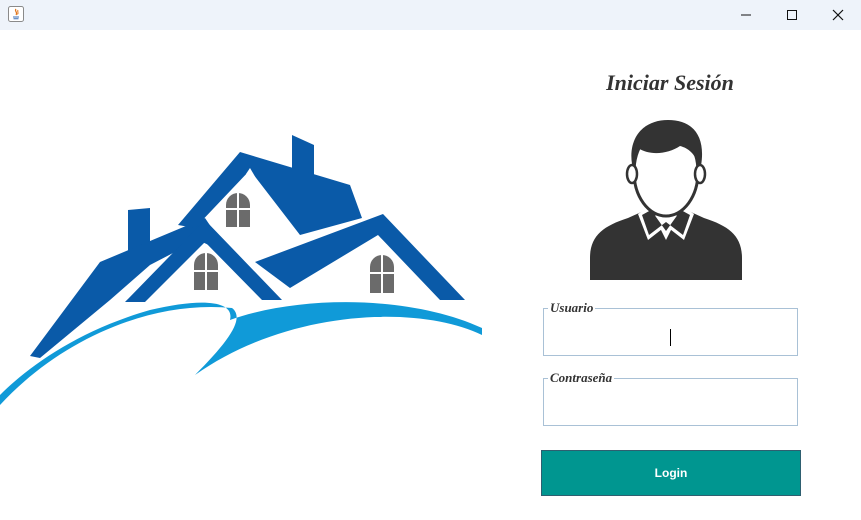  I want to click on right-window, so click(382, 274).